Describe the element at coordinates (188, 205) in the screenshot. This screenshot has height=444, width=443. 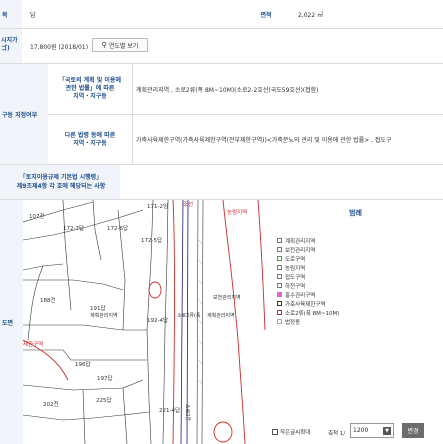
I see `map-label: 조선` at that location.